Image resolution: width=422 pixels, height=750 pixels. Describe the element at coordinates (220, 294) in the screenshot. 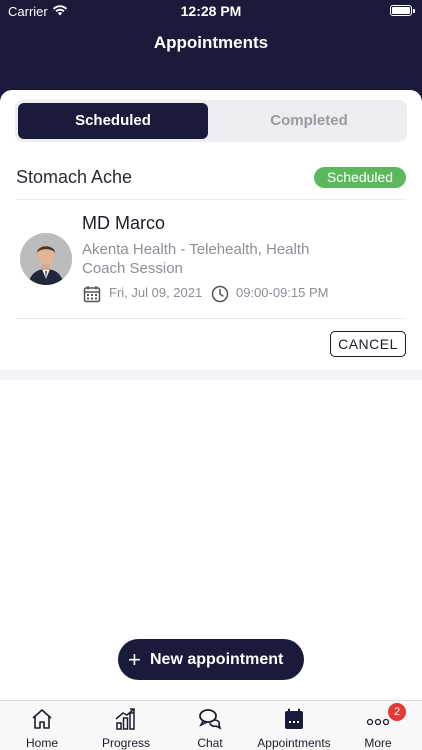

I see `clock-icon` at that location.